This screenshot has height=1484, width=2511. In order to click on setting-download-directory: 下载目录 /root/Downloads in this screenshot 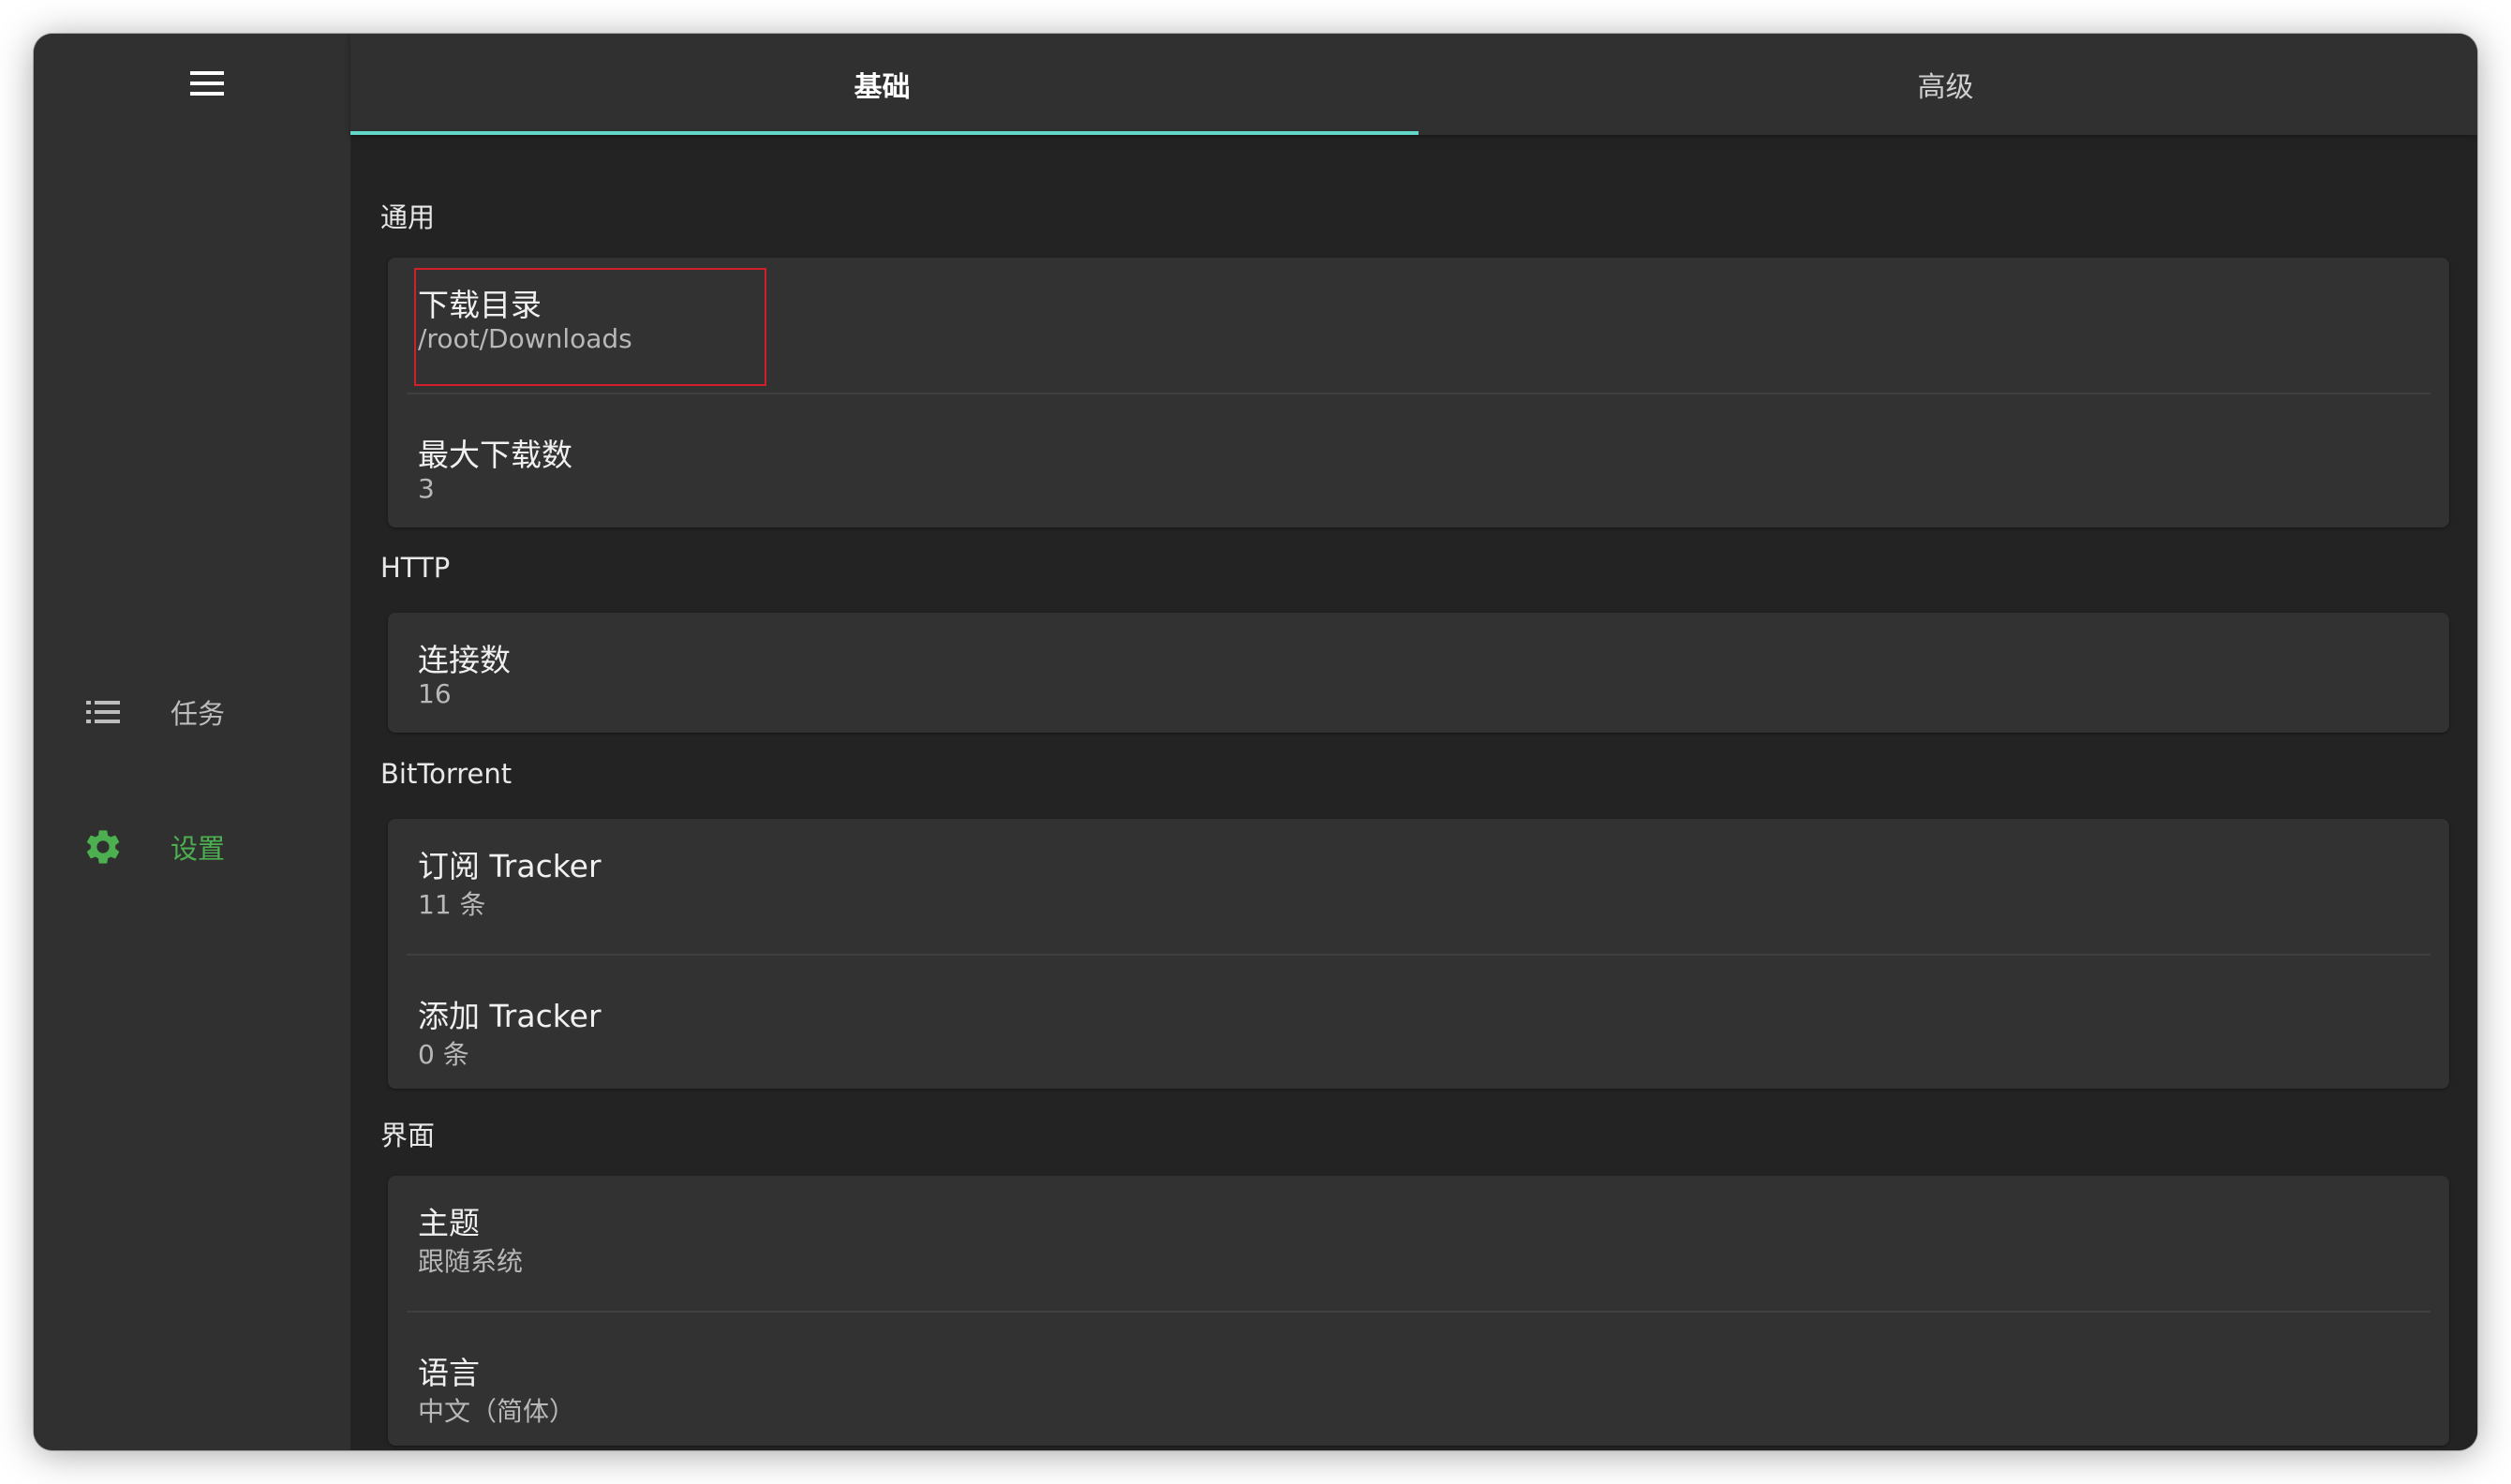, I will do `click(1418, 318)`.